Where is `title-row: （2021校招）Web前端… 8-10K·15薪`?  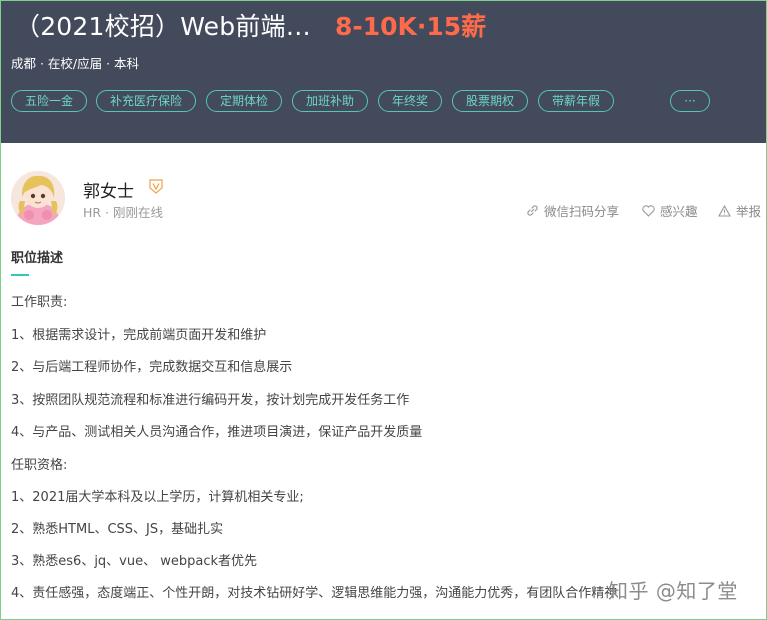
title-row: （2021校招）Web前端… 8-10K·15薪 is located at coordinates (250, 25).